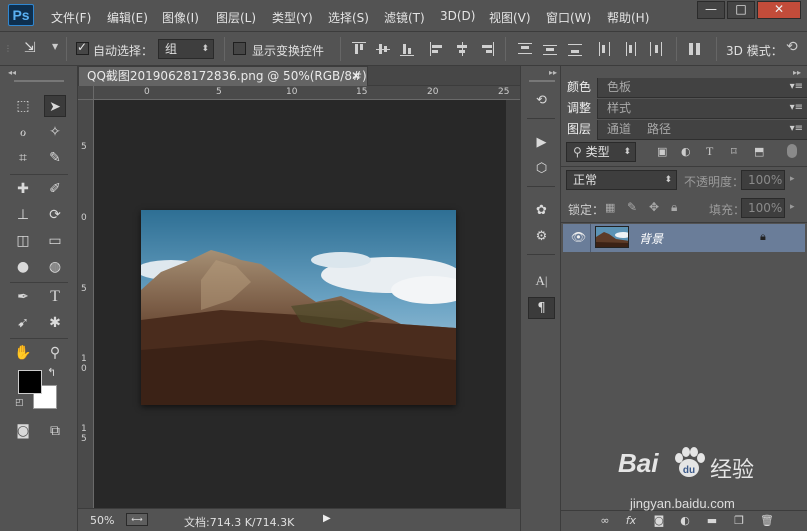  I want to click on collapse-panels-icon: ▸▸, so click(797, 72).